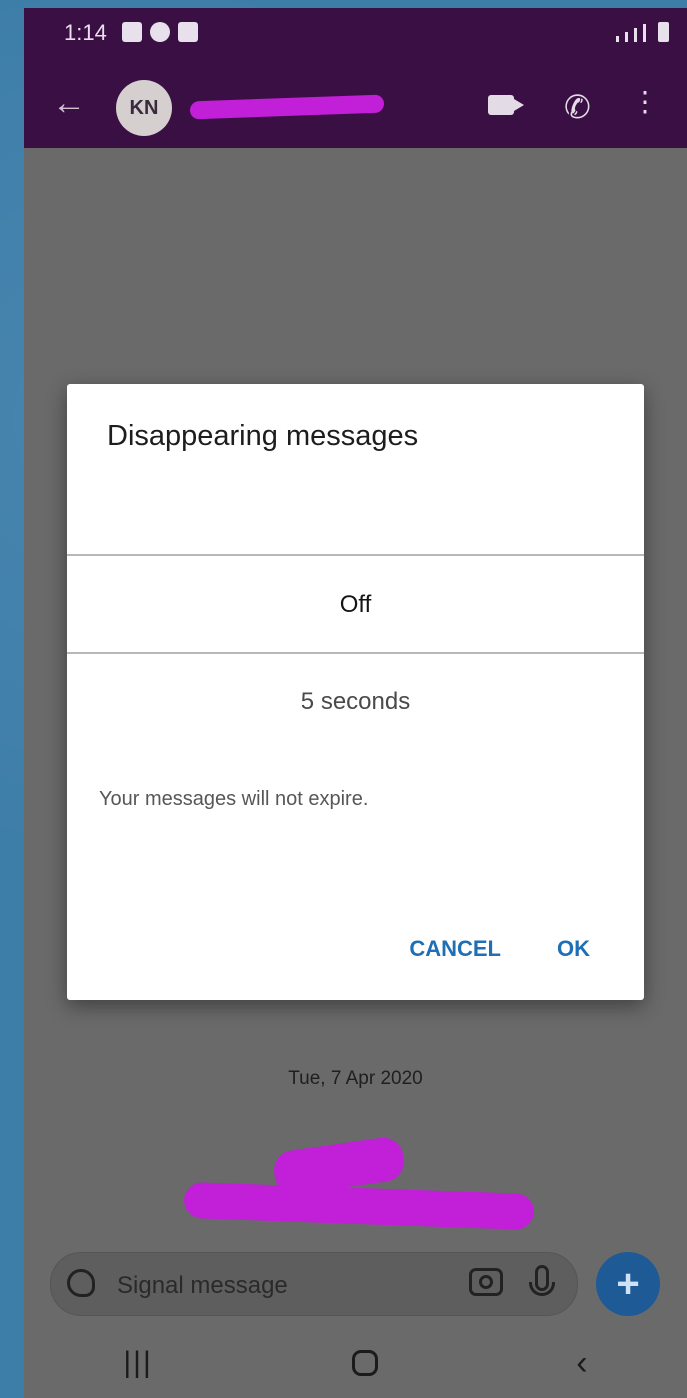  Describe the element at coordinates (137, 1363) in the screenshot. I see `recents-icon: |||` at that location.